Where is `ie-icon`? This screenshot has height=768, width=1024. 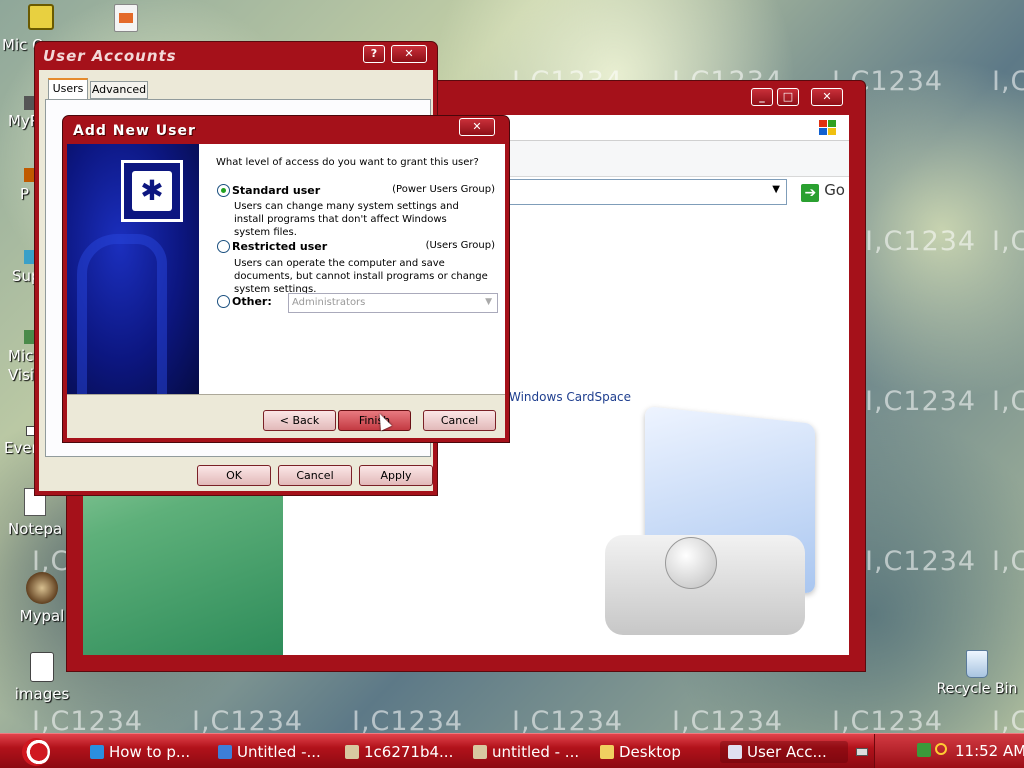
ie-icon is located at coordinates (97, 752).